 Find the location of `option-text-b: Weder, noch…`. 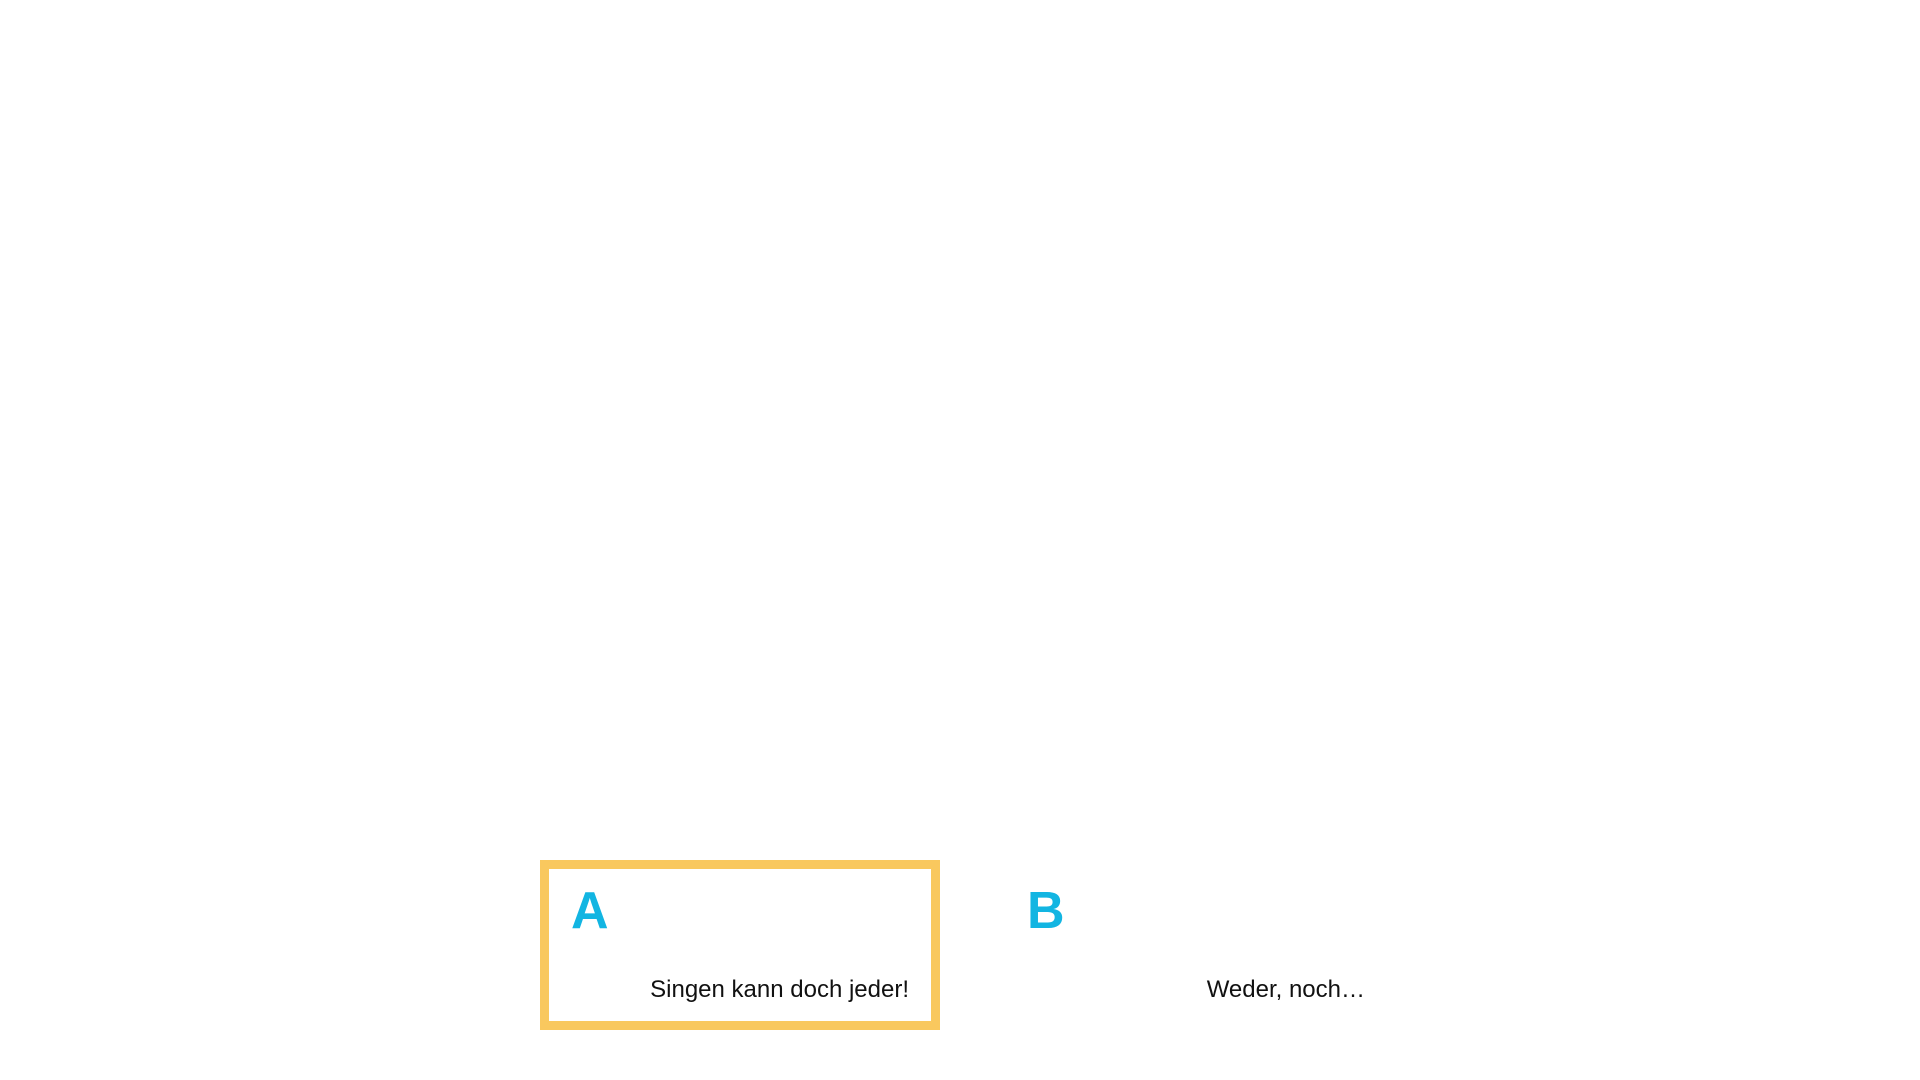

option-text-b: Weder, noch… is located at coordinates (1285, 990).